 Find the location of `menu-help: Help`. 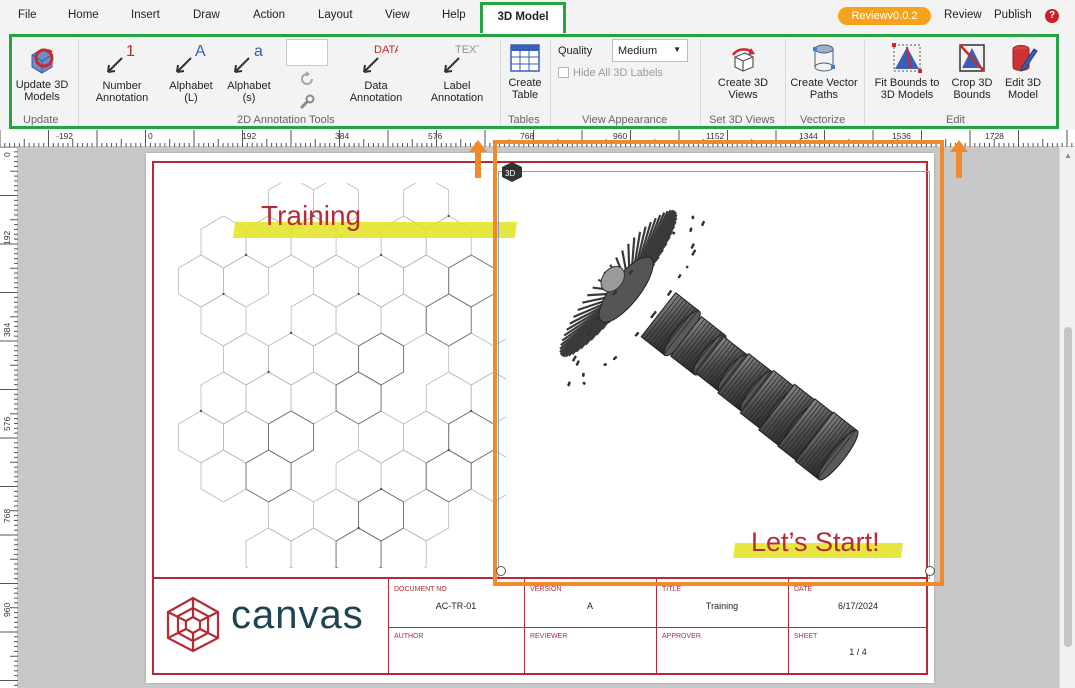

menu-help: Help is located at coordinates (454, 15).